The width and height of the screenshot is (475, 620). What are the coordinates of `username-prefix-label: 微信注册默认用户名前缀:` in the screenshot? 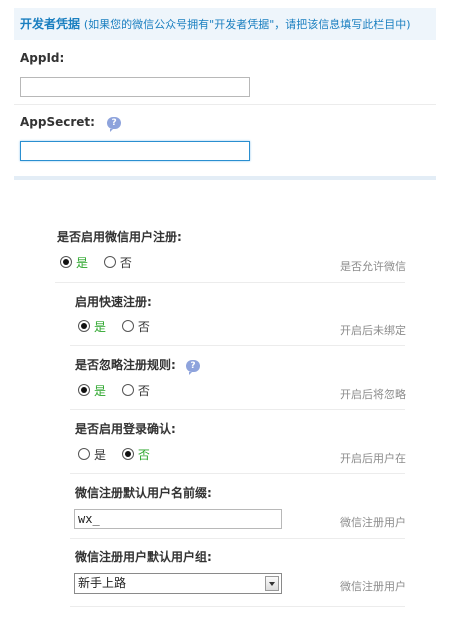 It's located at (143, 493).